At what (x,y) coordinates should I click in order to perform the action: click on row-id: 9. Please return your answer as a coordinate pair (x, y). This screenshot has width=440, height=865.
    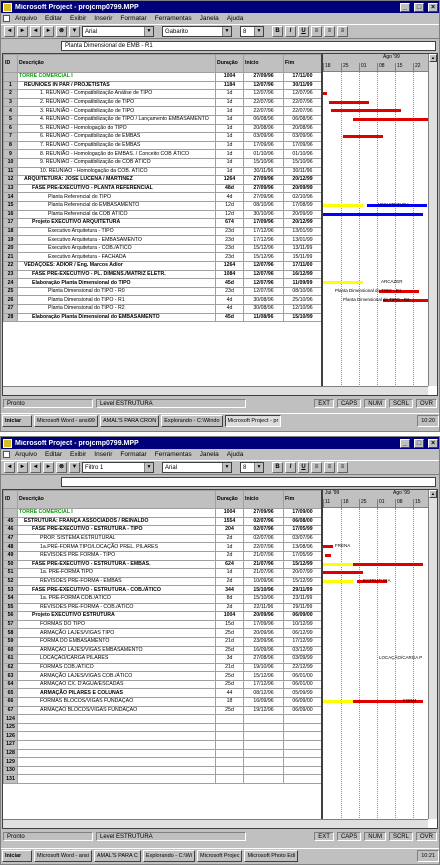
    Looking at the image, I should click on (10, 154).